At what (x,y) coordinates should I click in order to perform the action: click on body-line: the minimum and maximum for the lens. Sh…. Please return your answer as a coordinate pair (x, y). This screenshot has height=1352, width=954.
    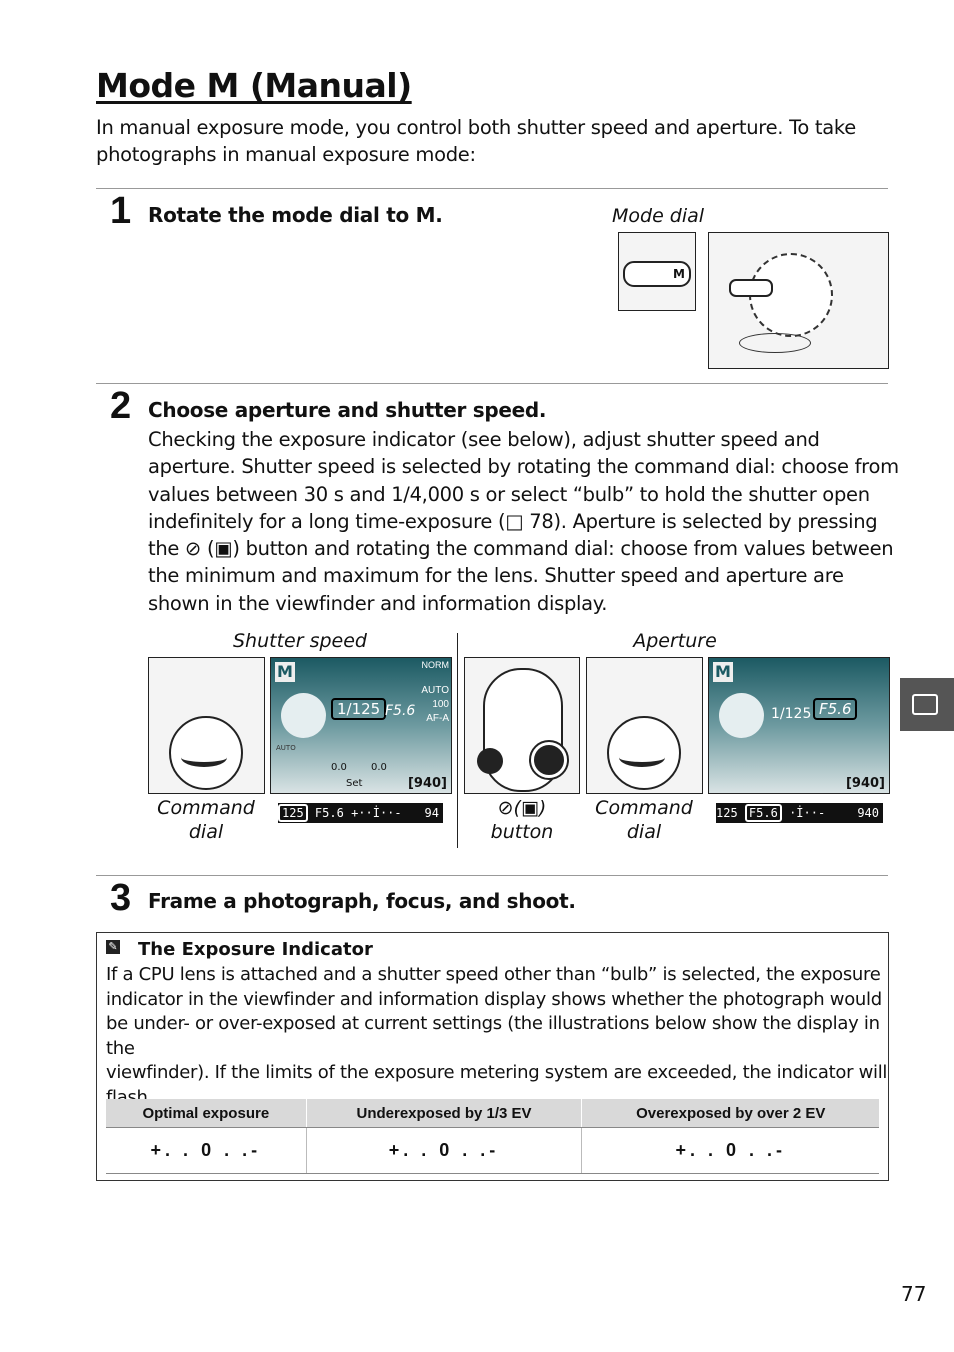
    Looking at the image, I should click on (496, 576).